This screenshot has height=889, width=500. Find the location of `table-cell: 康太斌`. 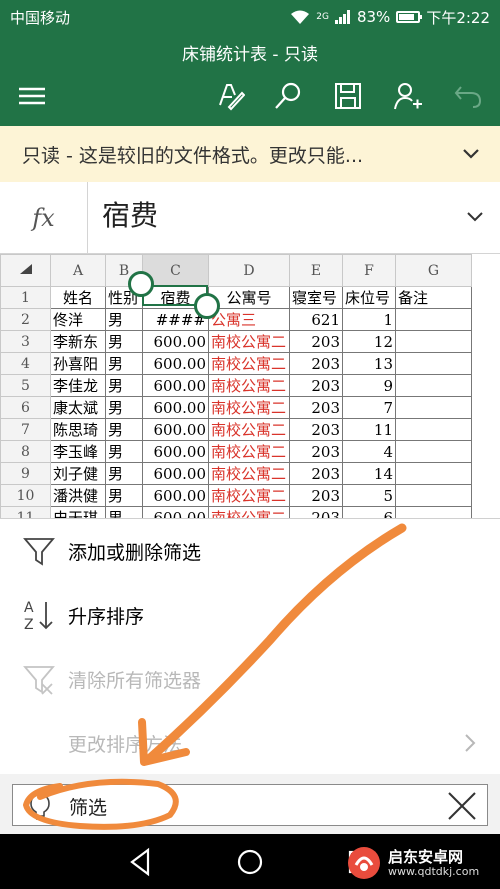

table-cell: 康太斌 is located at coordinates (78, 407).